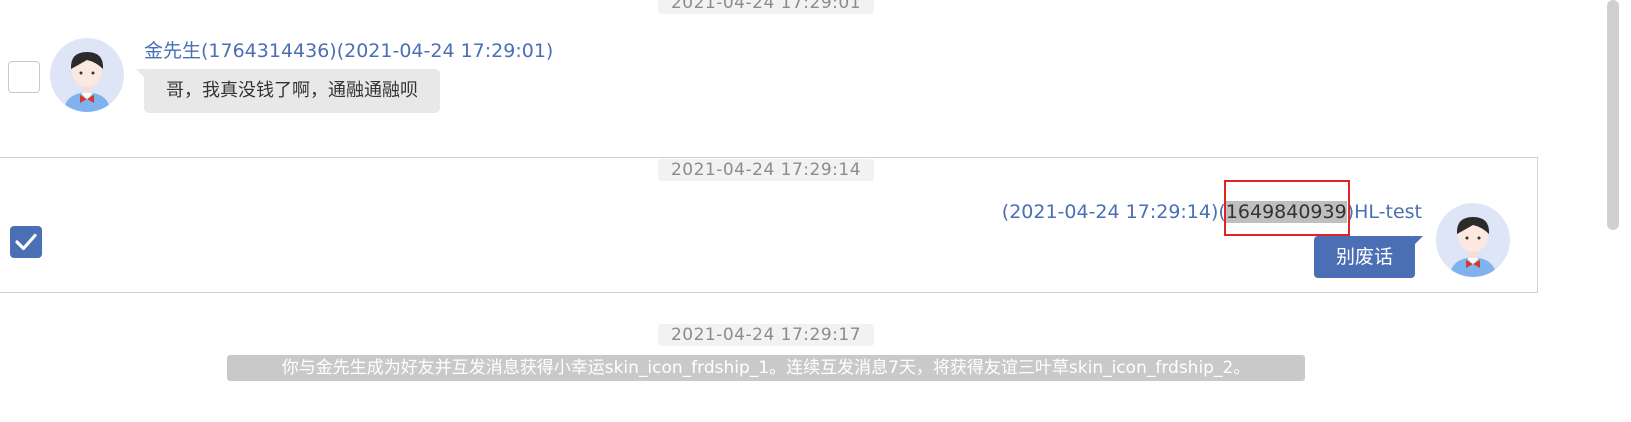  Describe the element at coordinates (766, 170) in the screenshot. I see `timestamp-pill: 2021-04-24 17:29:14` at that location.